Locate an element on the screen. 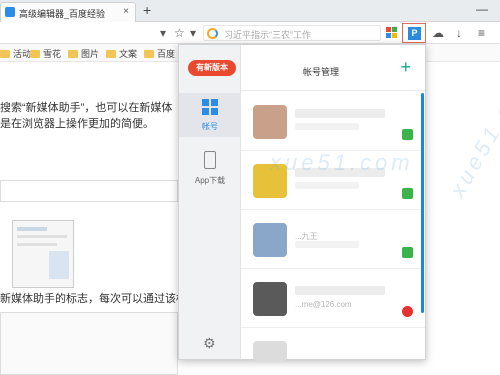  tab-bar: 高级编辑器_百度经验 × + — is located at coordinates (250, 11).